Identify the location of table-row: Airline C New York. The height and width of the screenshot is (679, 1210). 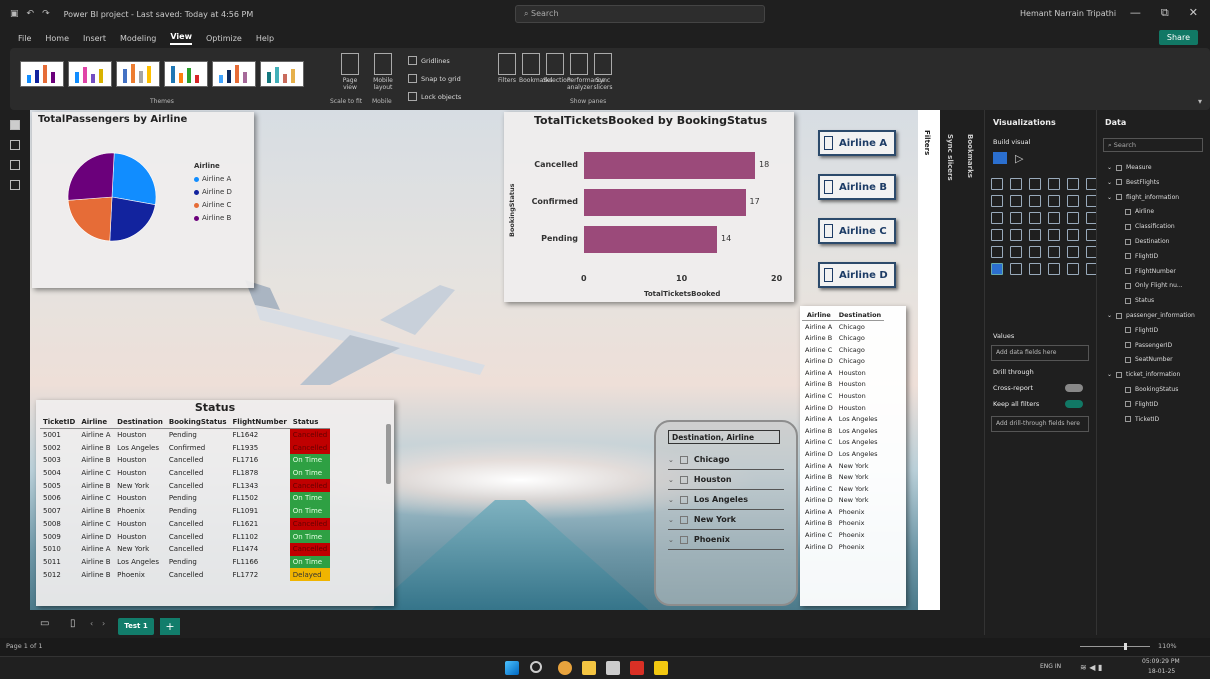
(843, 489).